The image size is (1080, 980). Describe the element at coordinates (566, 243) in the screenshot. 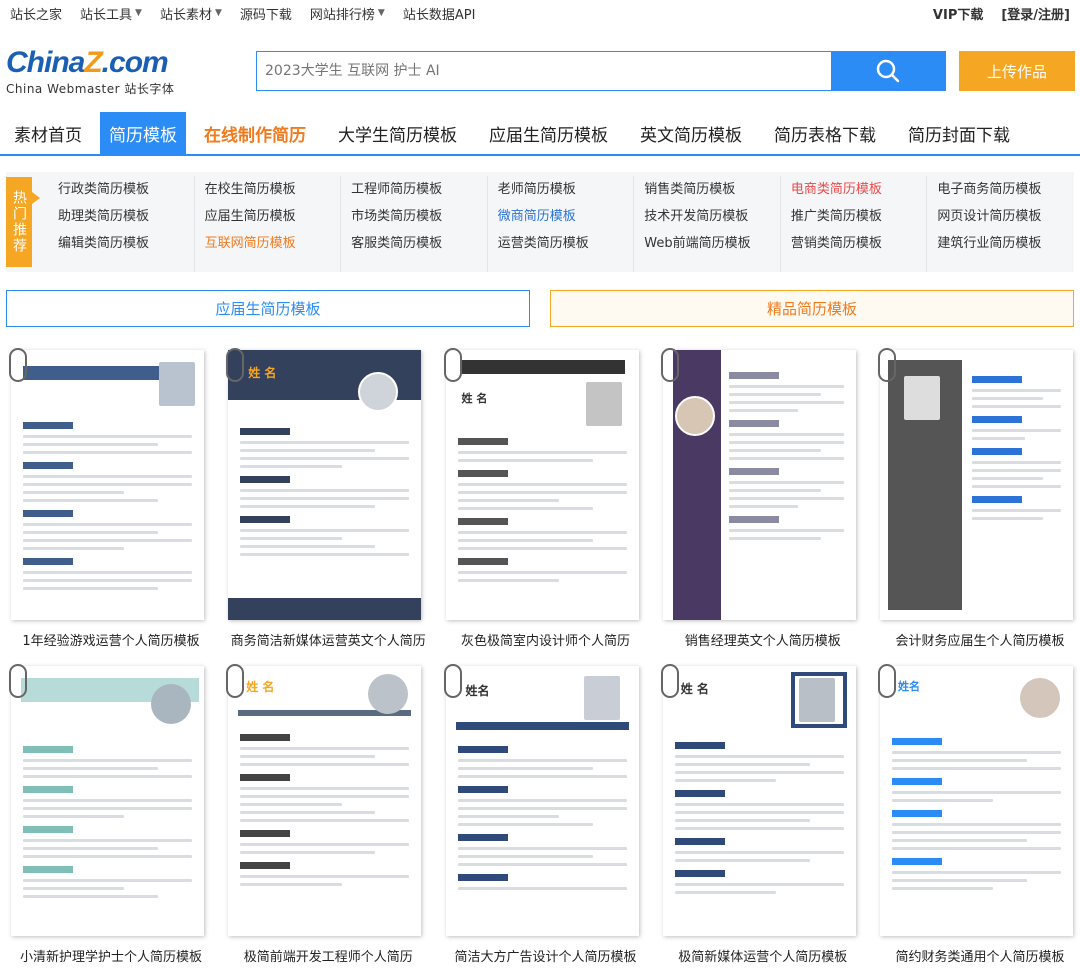

I see `hot-link: 运营类简历模板` at that location.